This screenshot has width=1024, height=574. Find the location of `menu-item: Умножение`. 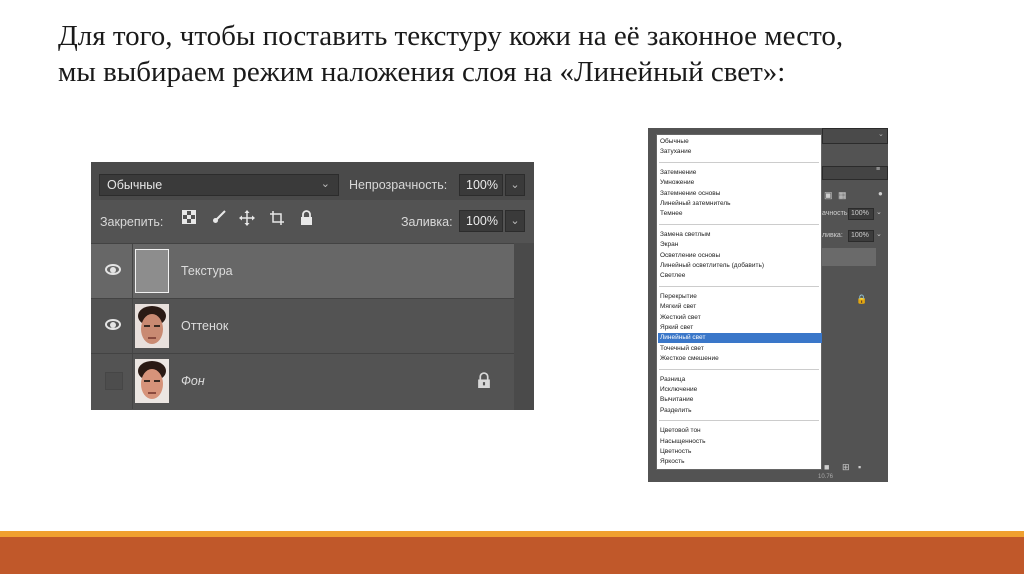

menu-item: Умножение is located at coordinates (740, 183).